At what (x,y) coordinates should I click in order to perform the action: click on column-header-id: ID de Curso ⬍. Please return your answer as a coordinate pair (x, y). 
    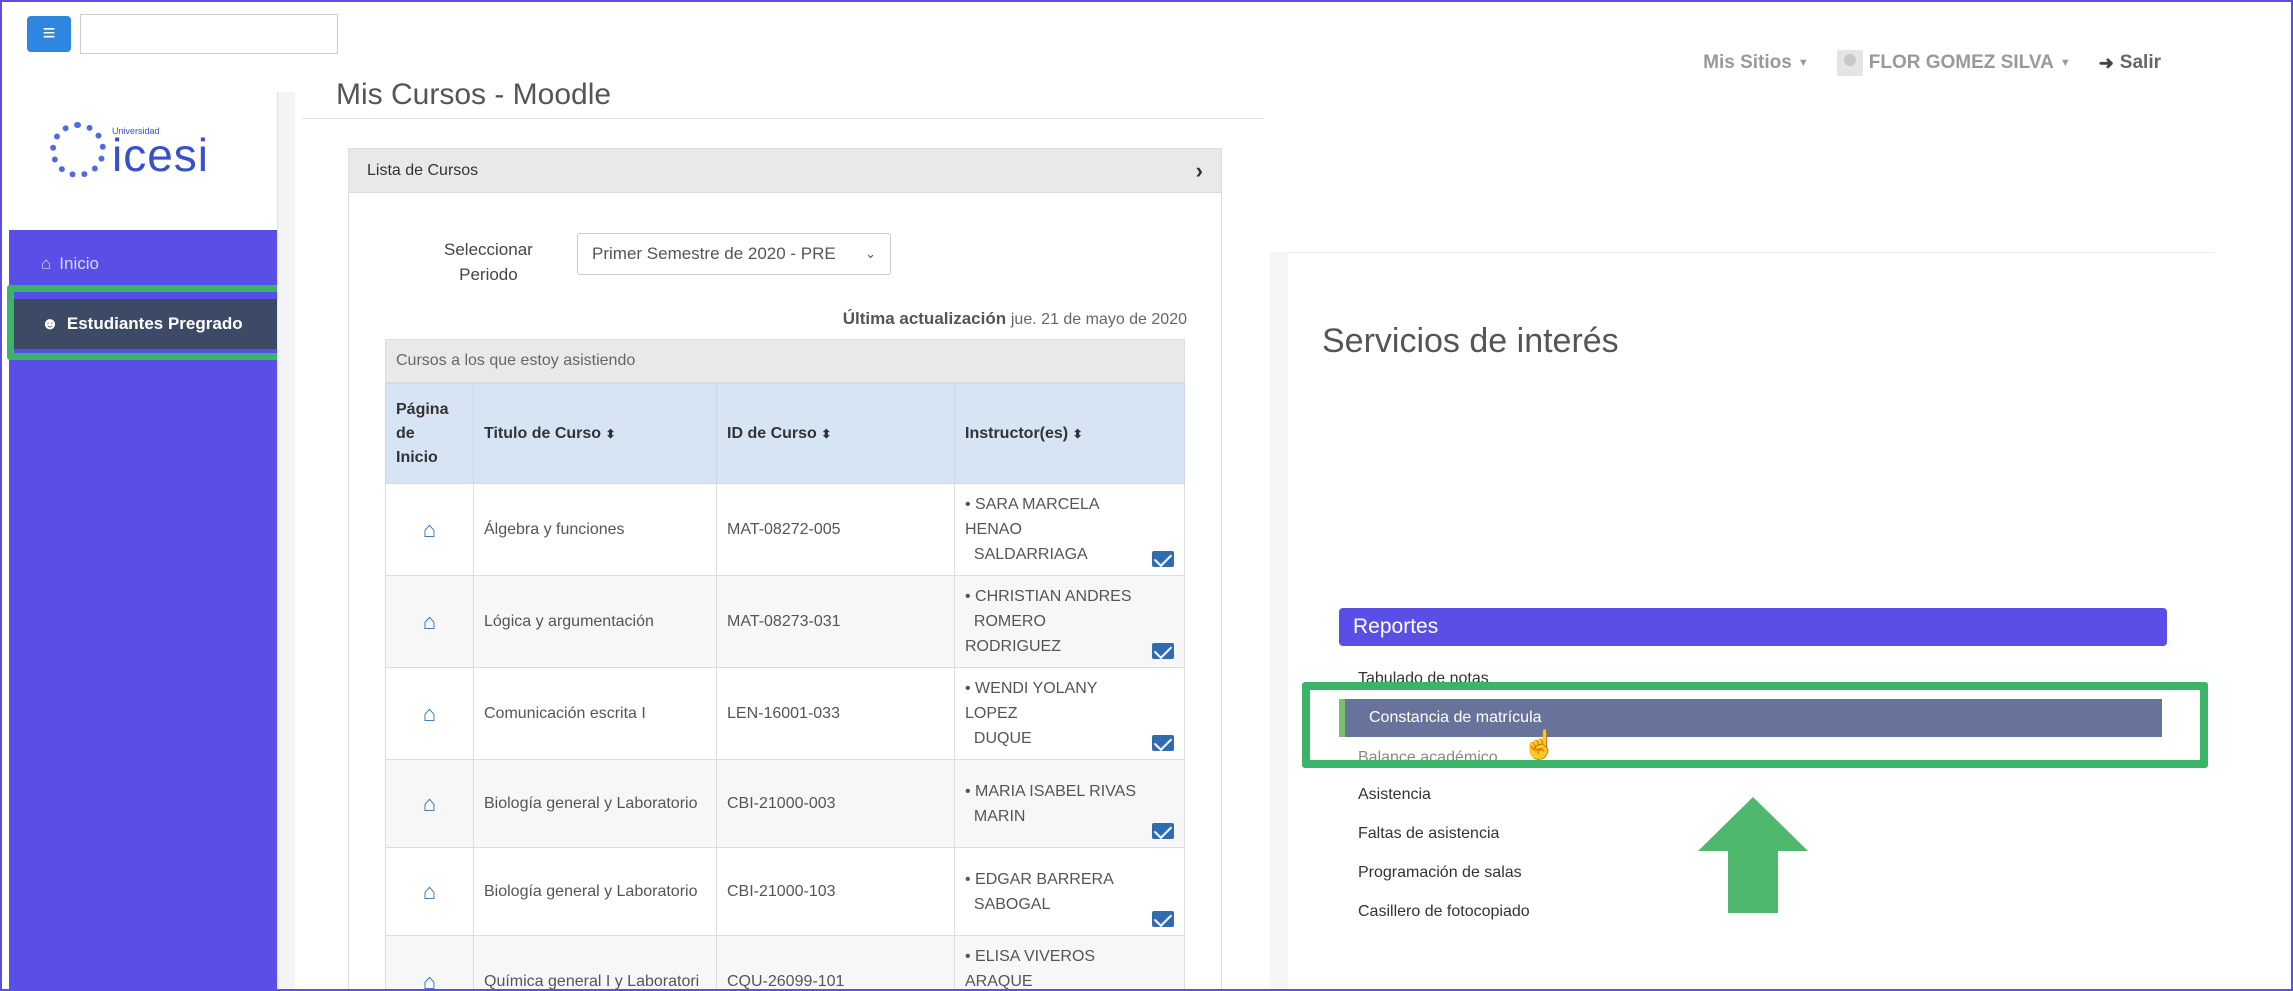
    Looking at the image, I should click on (835, 433).